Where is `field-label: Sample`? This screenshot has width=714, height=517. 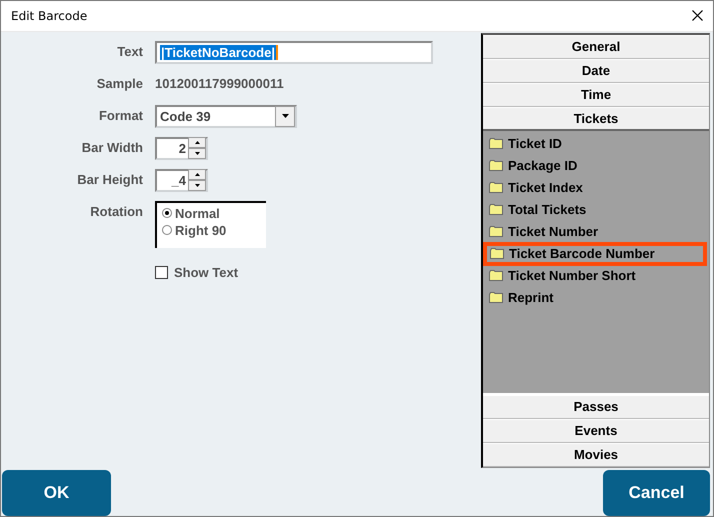
field-label: Sample is located at coordinates (119, 83).